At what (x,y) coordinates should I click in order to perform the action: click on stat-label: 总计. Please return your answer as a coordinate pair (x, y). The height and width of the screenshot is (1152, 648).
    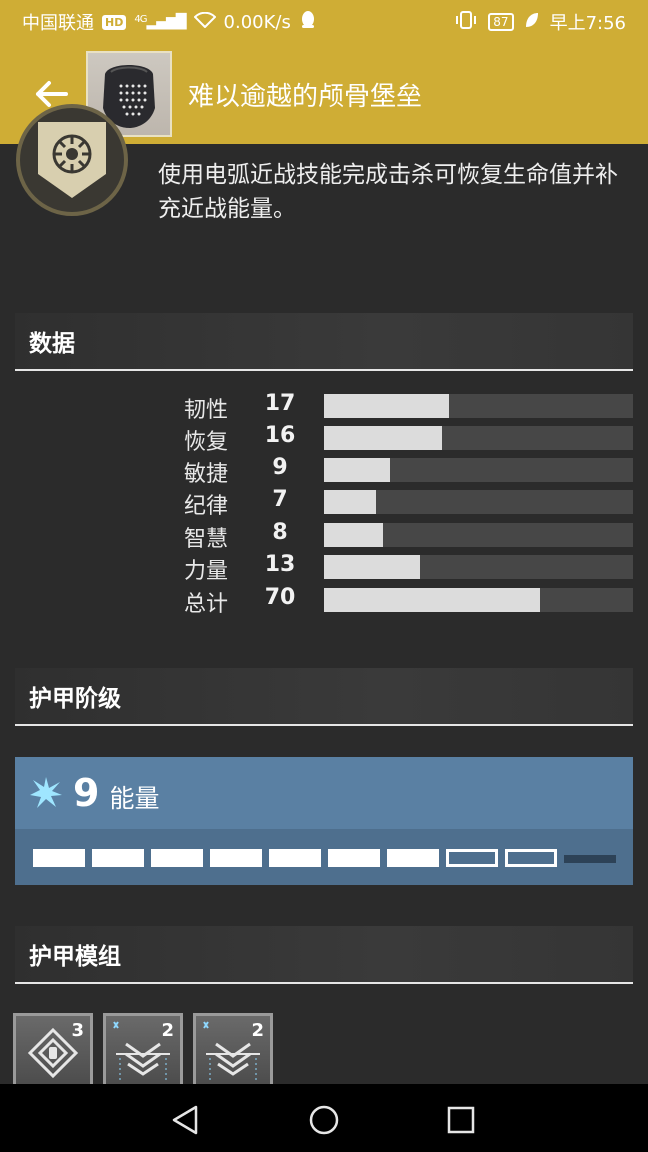
    Looking at the image, I should click on (206, 604).